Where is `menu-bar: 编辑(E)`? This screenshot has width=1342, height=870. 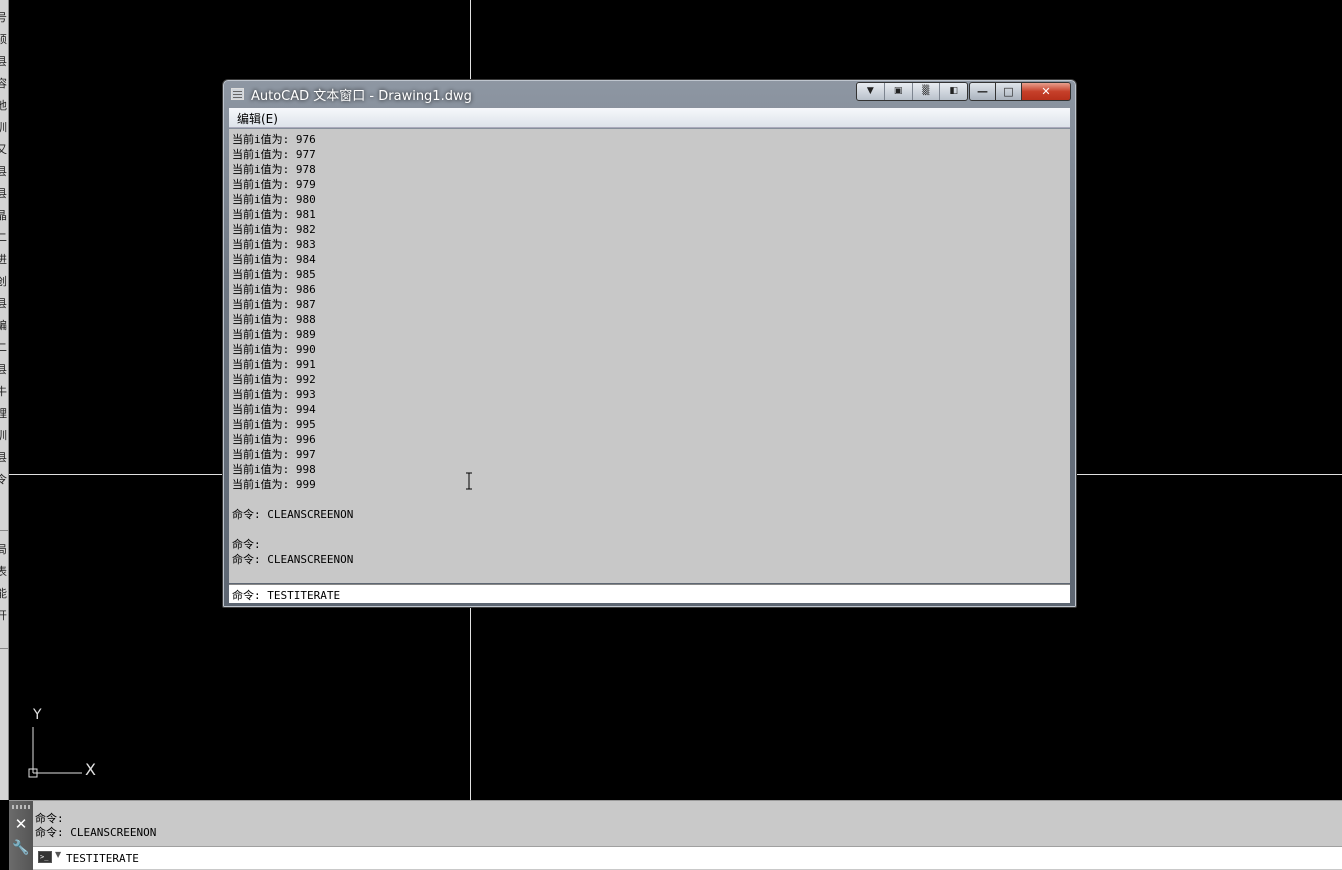 menu-bar: 编辑(E) is located at coordinates (649, 118).